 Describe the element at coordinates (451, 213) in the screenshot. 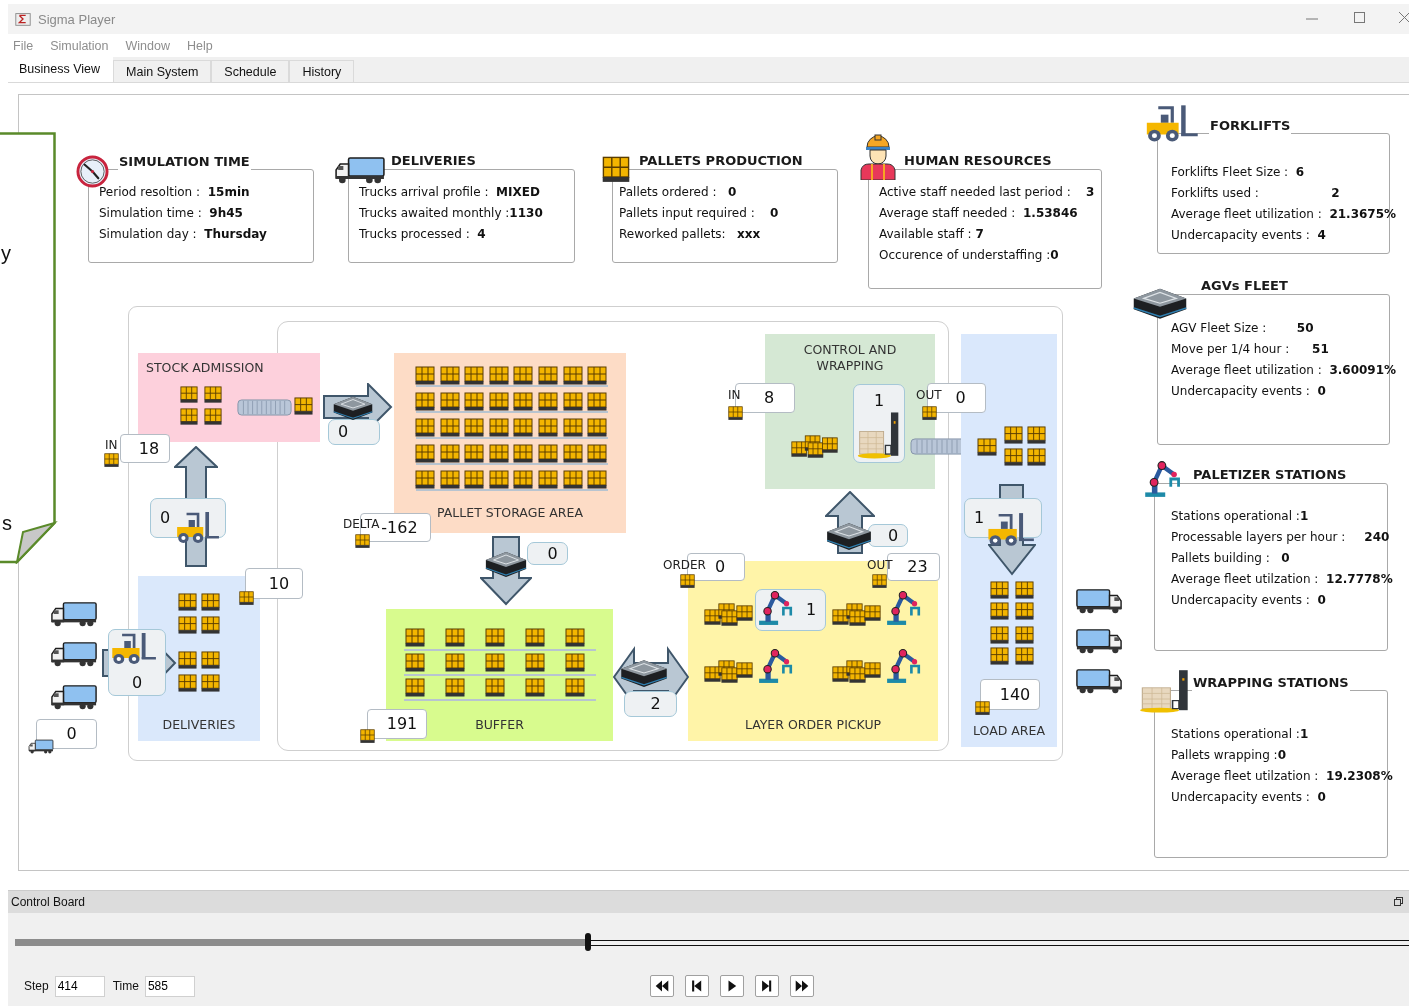

I see `stat-line: Trucks awaited monthly :1130` at that location.